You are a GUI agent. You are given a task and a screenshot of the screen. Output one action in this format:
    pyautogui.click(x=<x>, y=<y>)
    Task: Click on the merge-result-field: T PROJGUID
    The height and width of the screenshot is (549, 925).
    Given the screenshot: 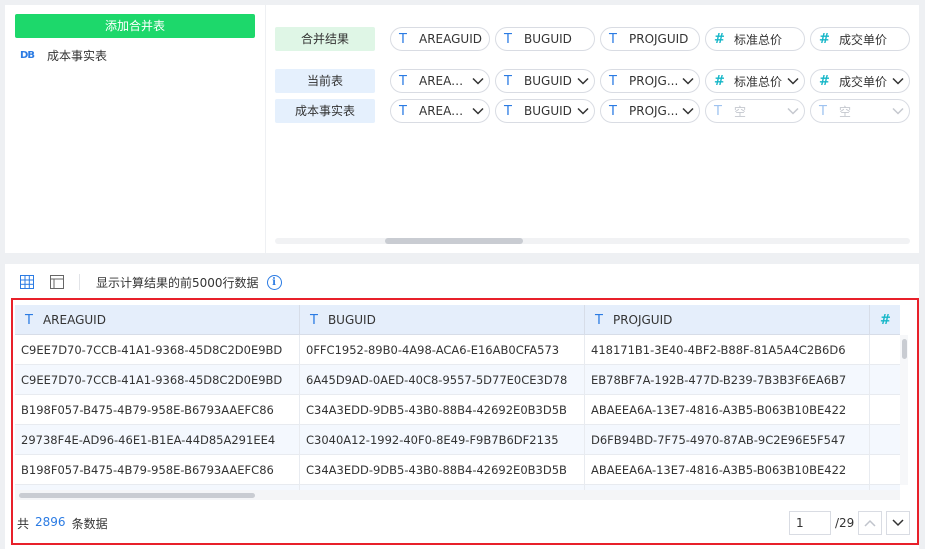 What is the action you would take?
    pyautogui.click(x=650, y=39)
    